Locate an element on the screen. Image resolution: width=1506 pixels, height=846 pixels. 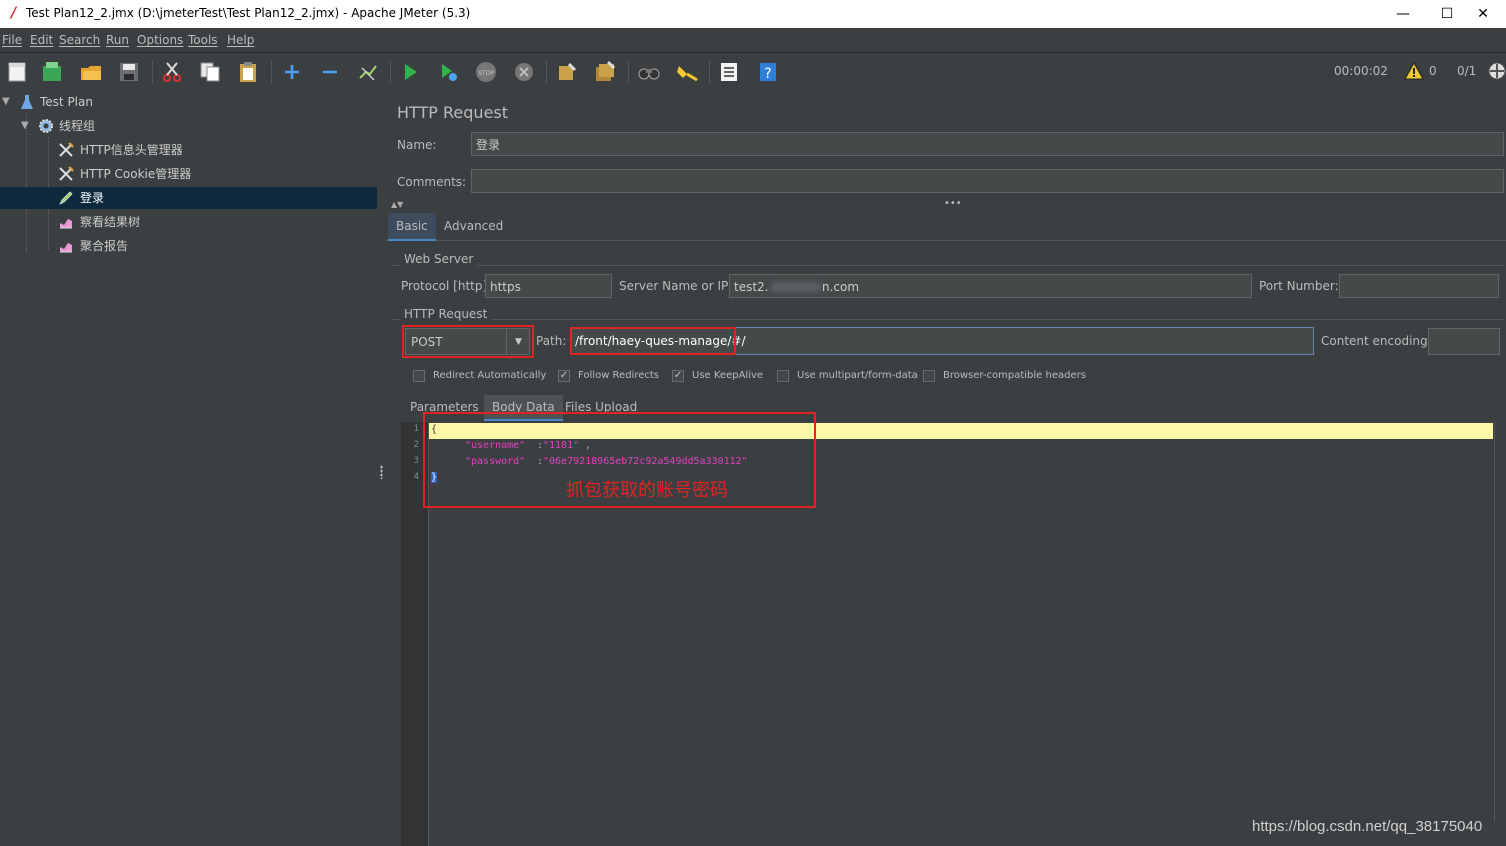
checkbox-label: Use KeepAlive is located at coordinates (728, 375).